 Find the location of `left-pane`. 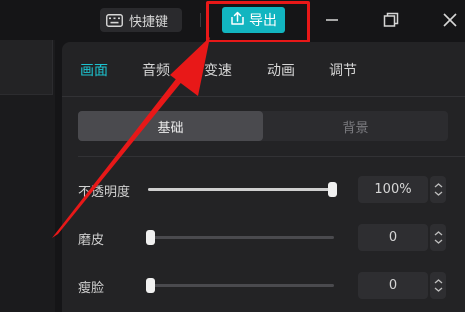

left-pane is located at coordinates (27, 176).